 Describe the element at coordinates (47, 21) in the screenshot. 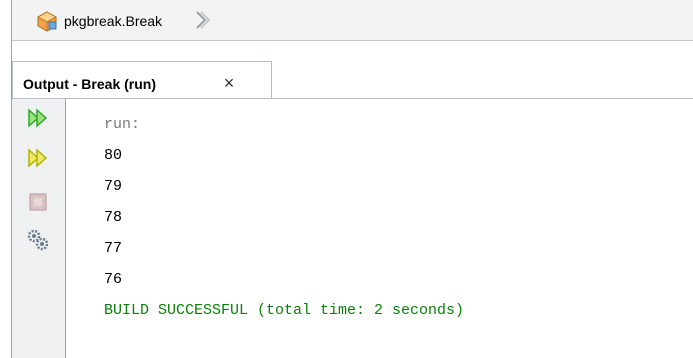

I see `class-cube-icon` at that location.